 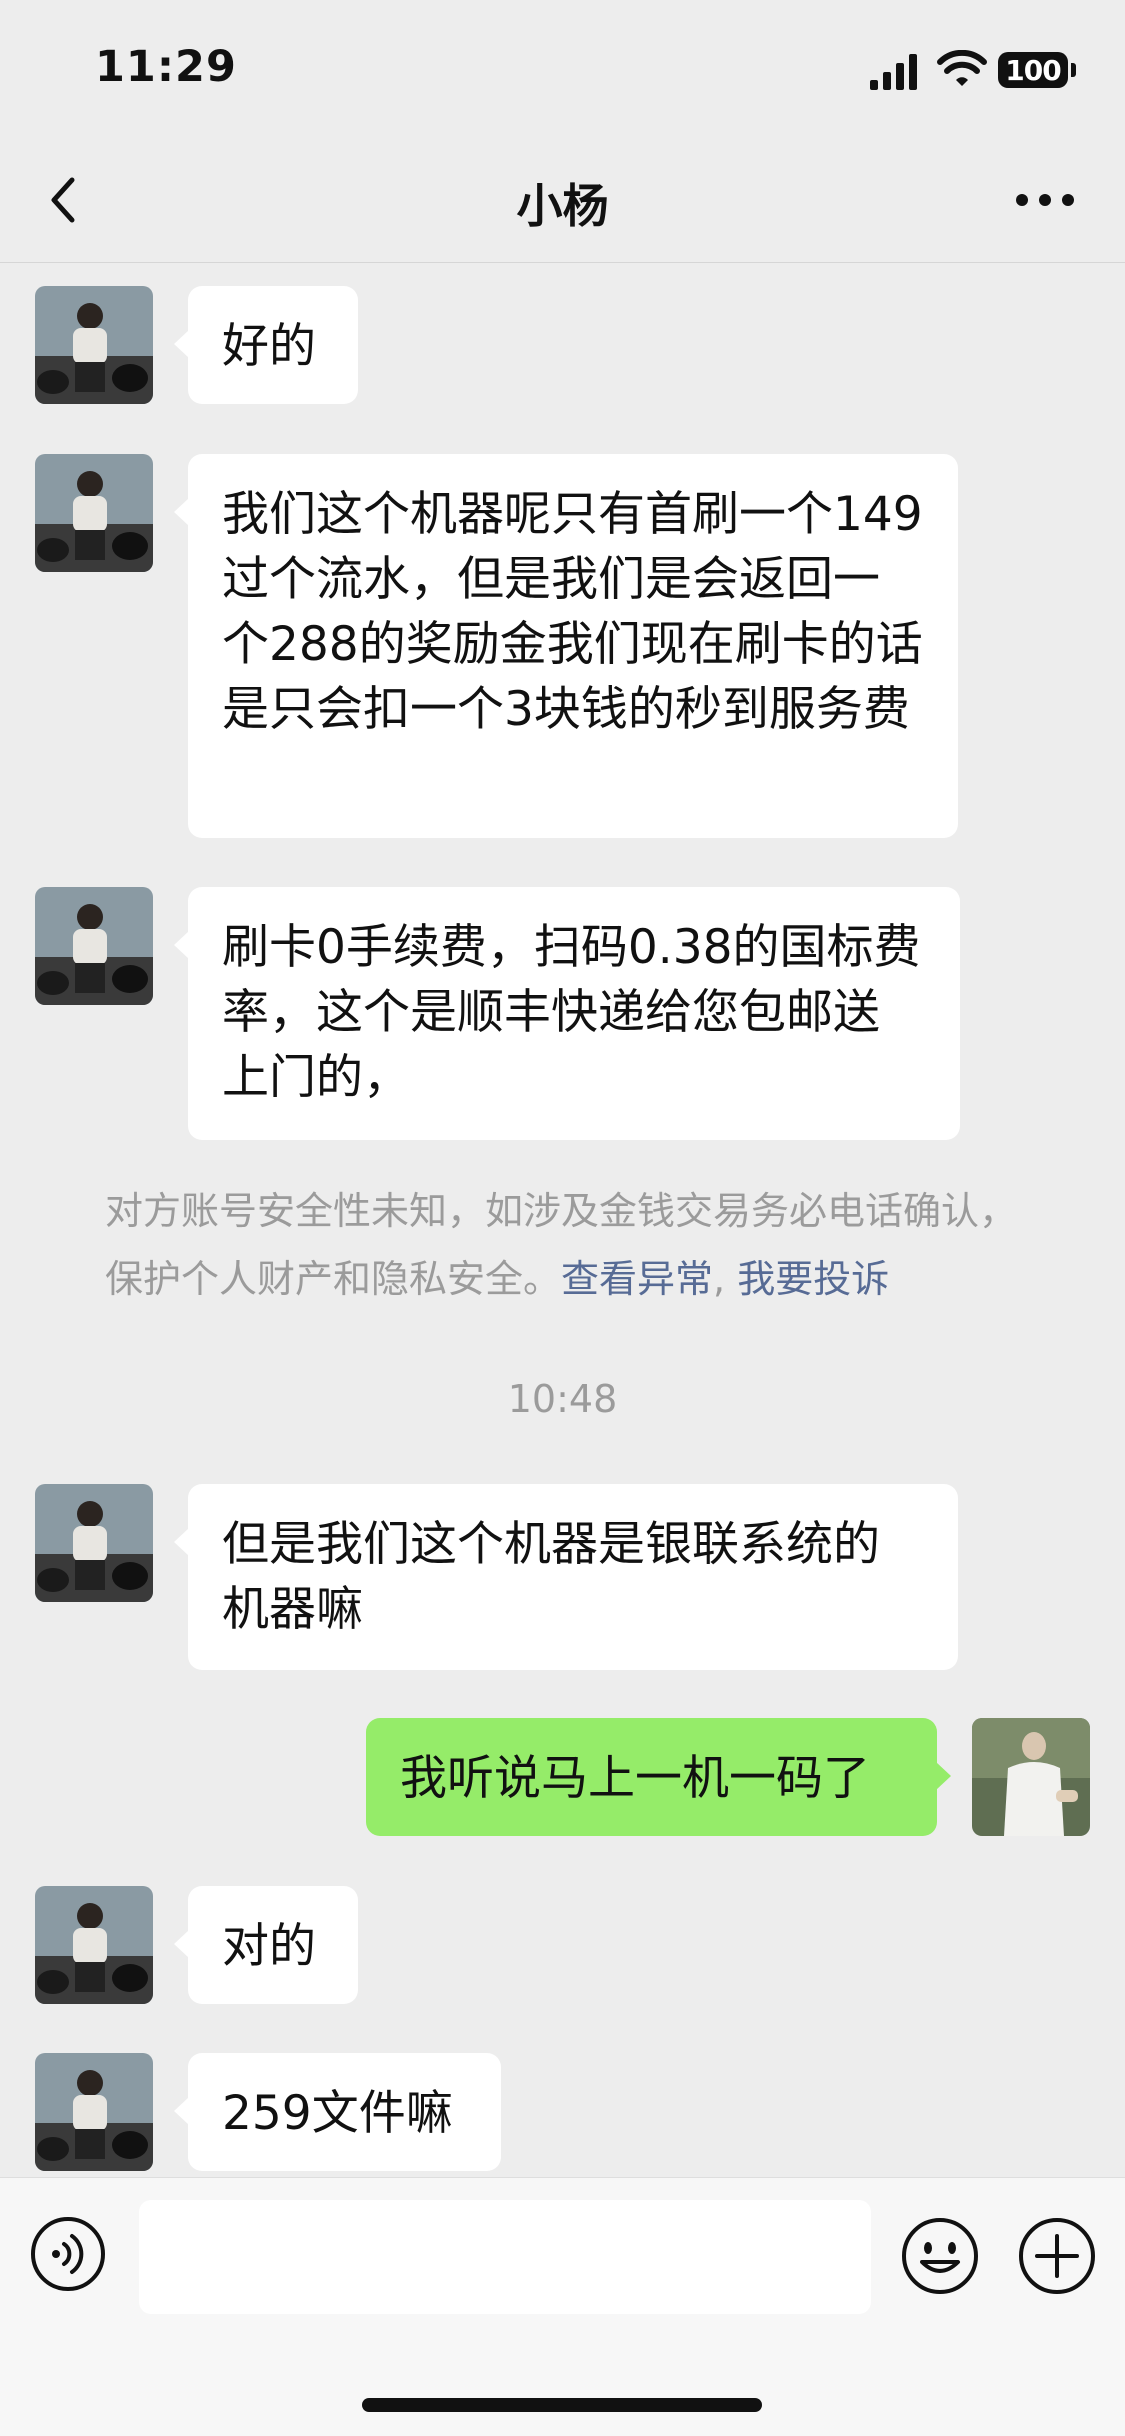 What do you see at coordinates (505, 2257) in the screenshot?
I see `message-input` at bounding box center [505, 2257].